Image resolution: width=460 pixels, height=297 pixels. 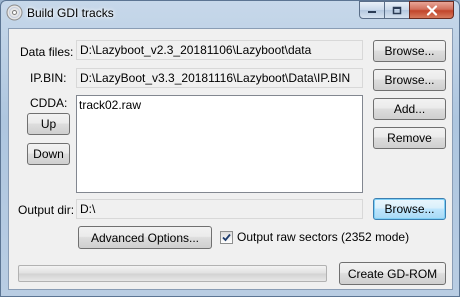 I want to click on list-item: track02.raw, so click(x=219, y=105).